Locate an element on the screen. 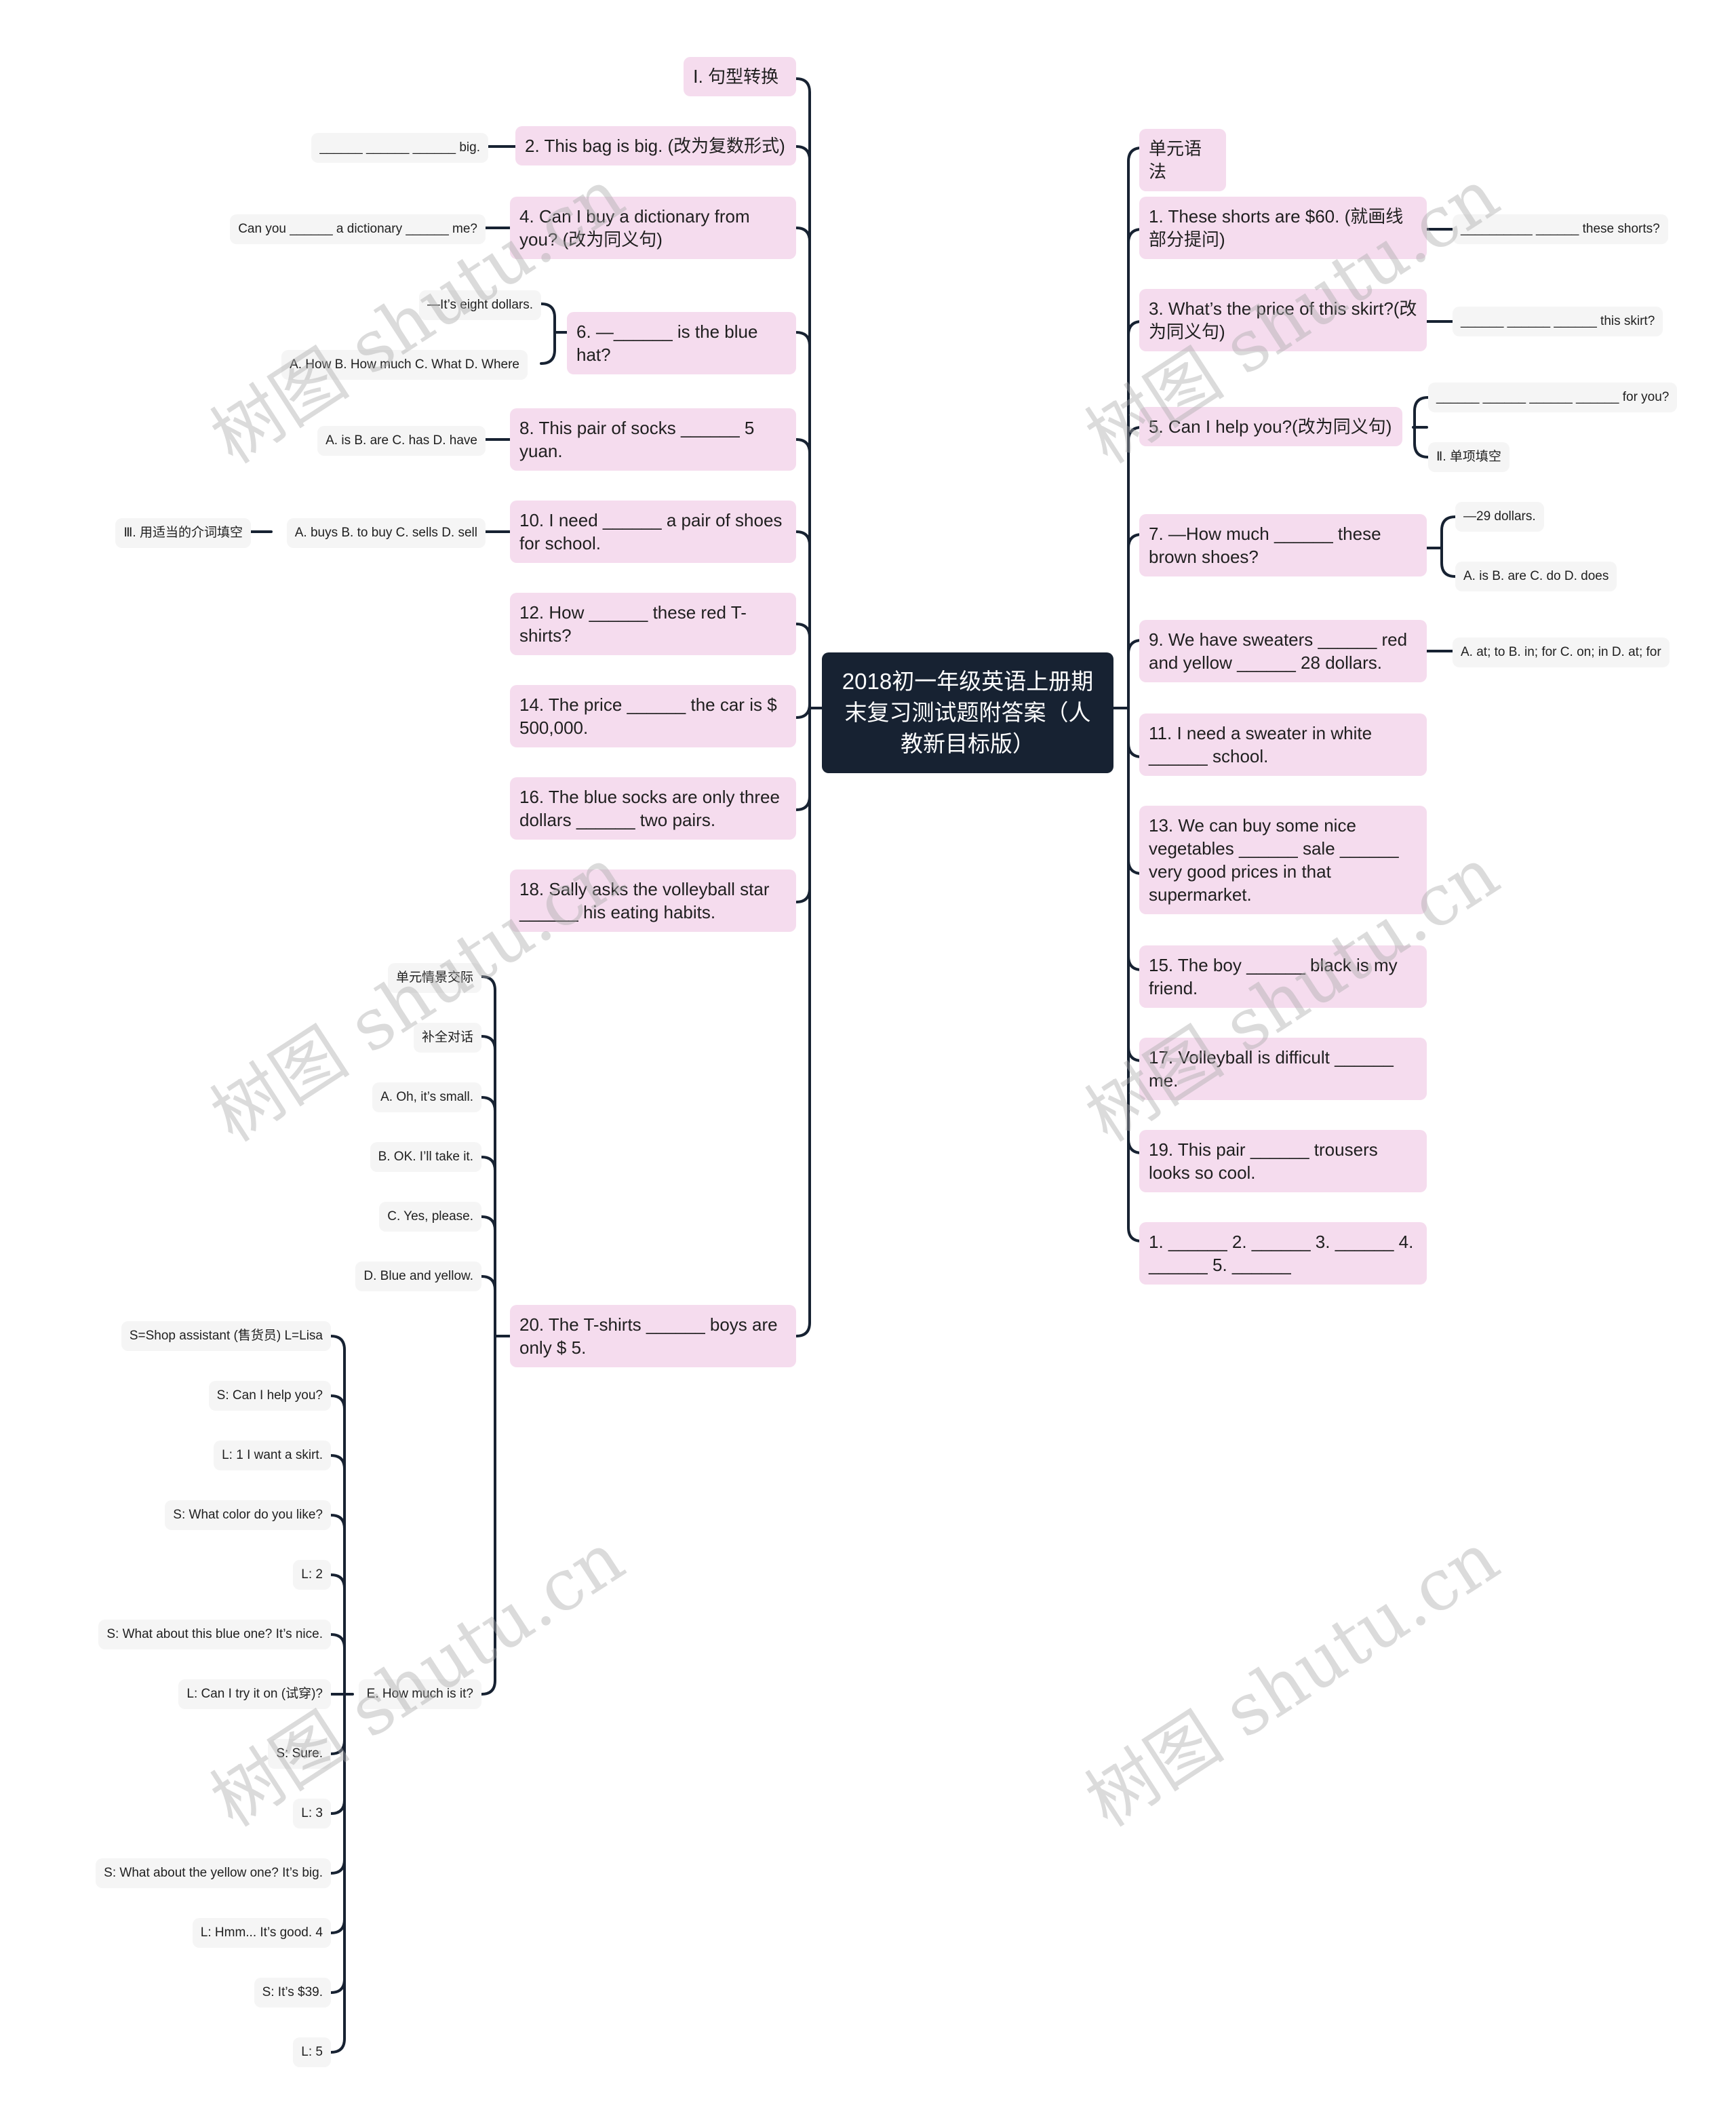 This screenshot has width=1736, height=2114. q20-child-unit-dialogue: 单元情景交际 is located at coordinates (434, 978).